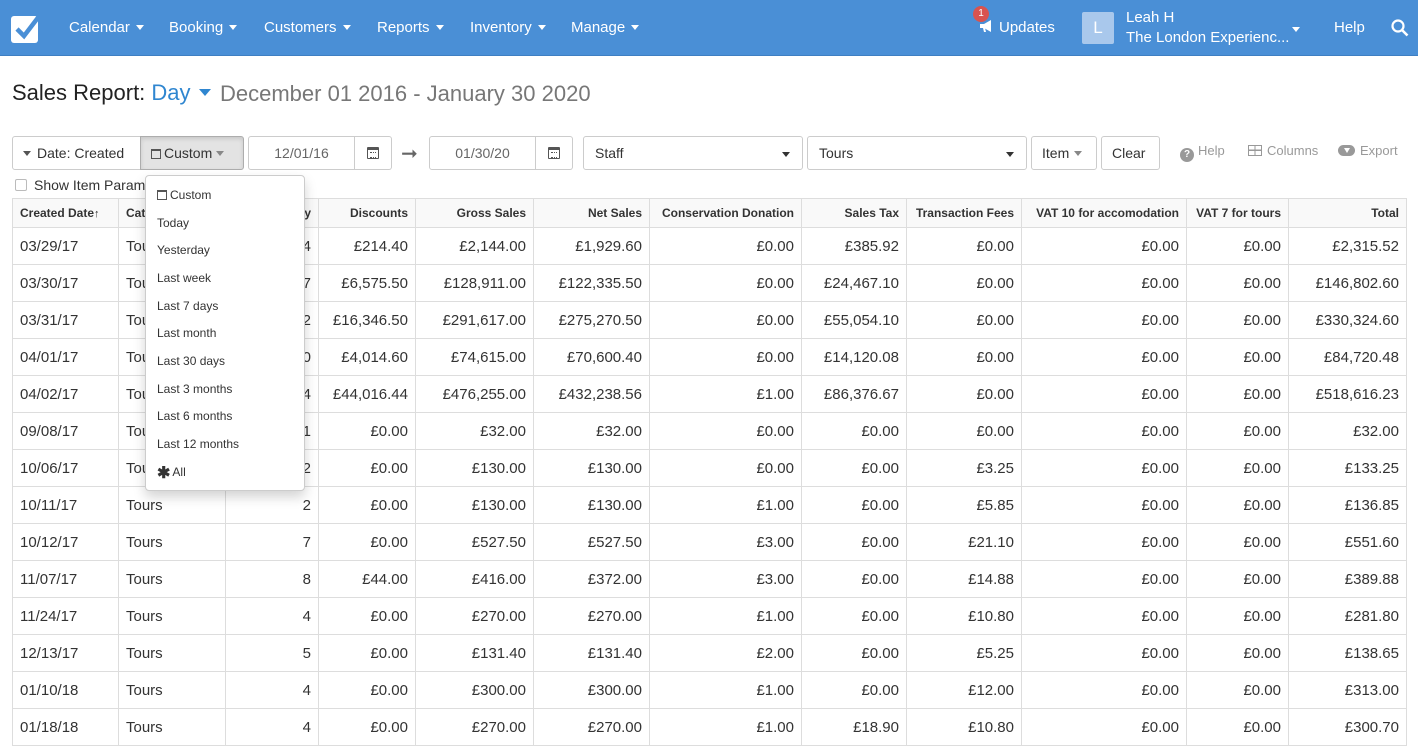 This screenshot has width=1418, height=749. Describe the element at coordinates (591, 394) in the screenshot. I see `cell-net-sales: £432,238.56` at that location.